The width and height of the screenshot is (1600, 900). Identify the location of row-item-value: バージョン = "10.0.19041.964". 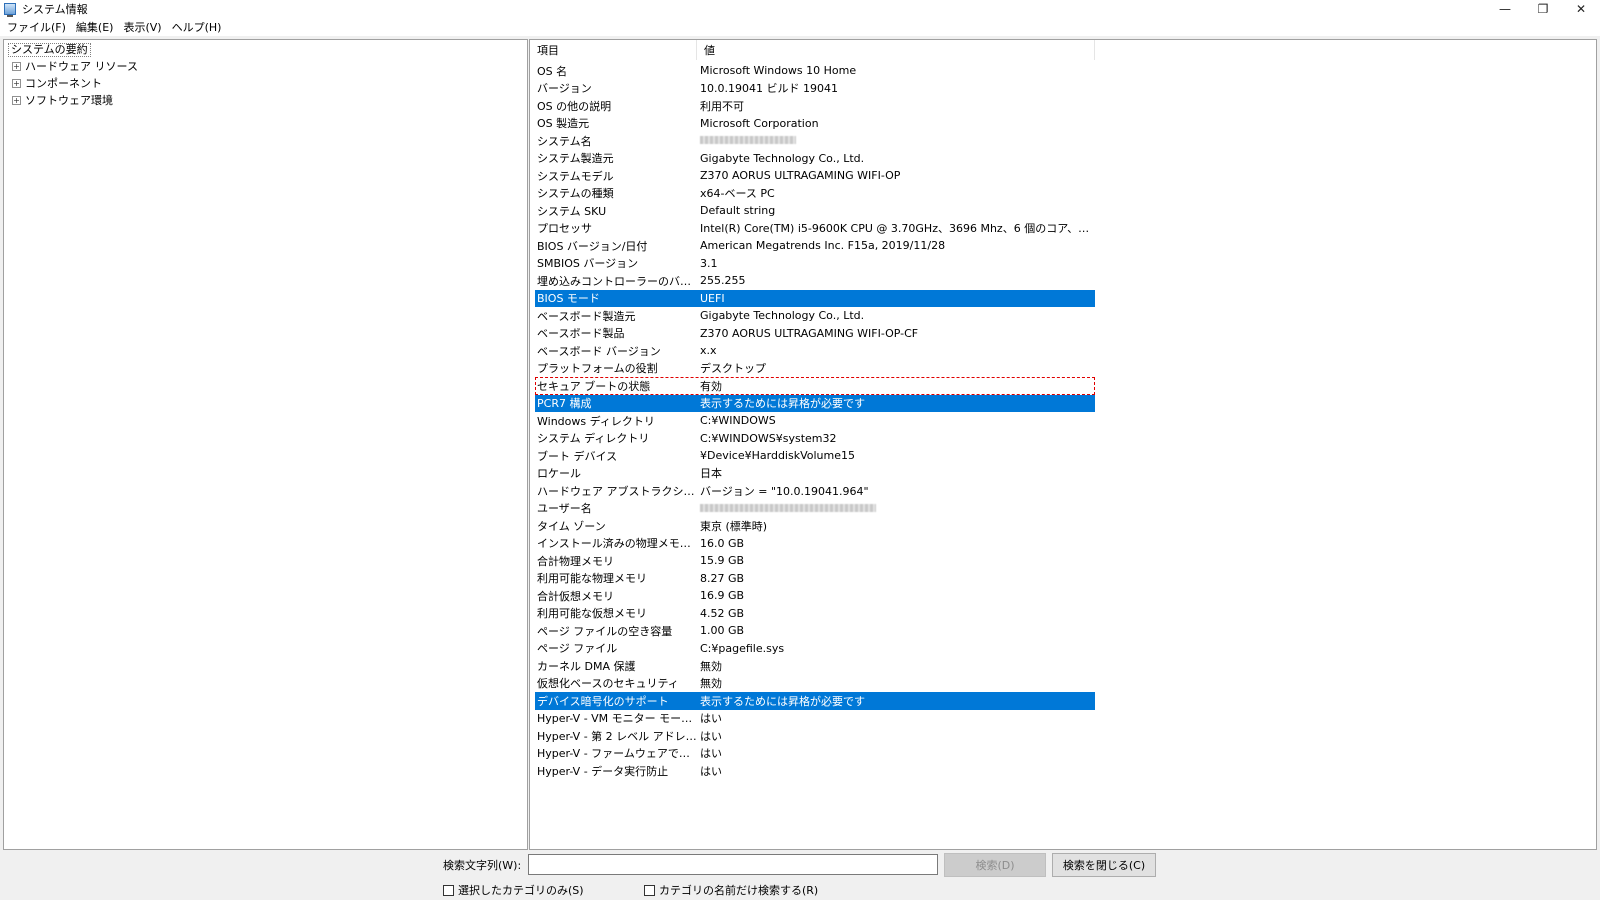
(784, 491).